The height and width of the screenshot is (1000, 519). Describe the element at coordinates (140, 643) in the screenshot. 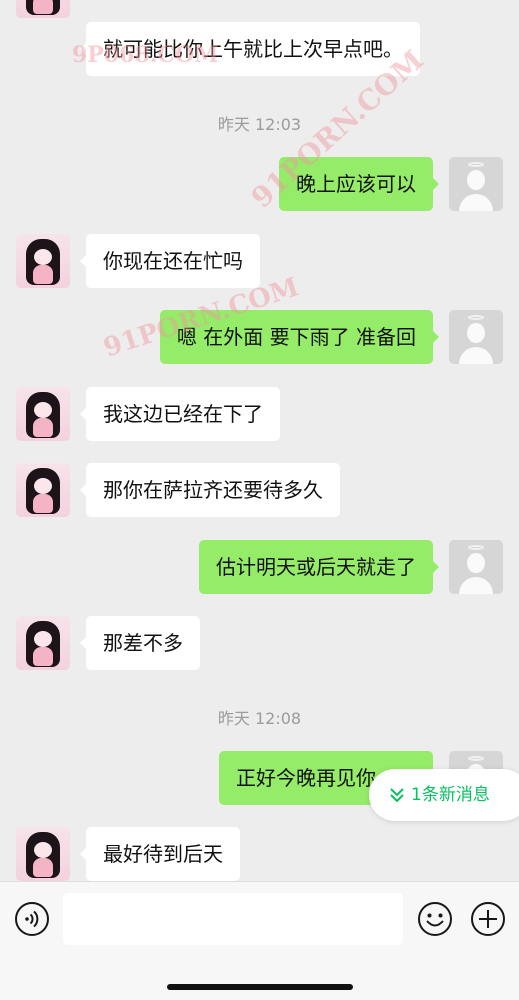

I see `message-bubble: 那差不多` at that location.